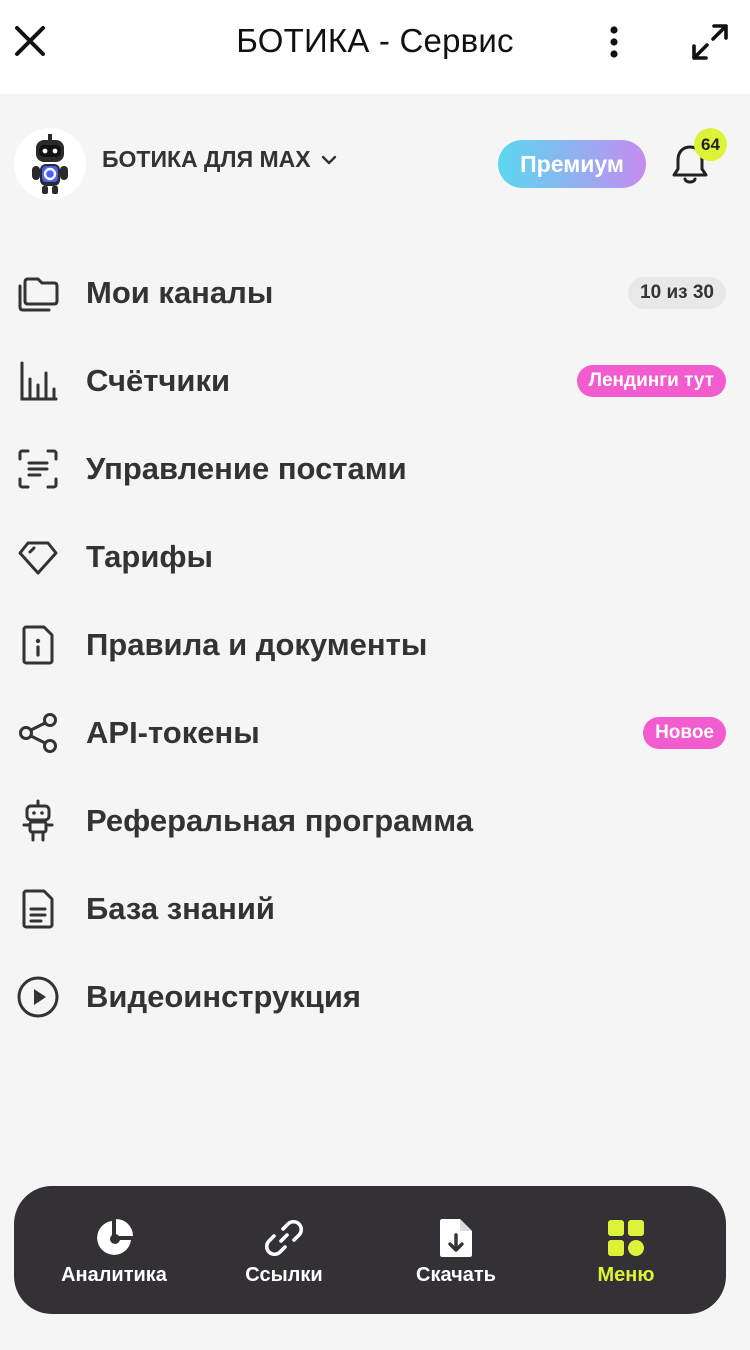 This screenshot has width=750, height=1350. I want to click on nav-analytics: Аналитика, so click(114, 1250).